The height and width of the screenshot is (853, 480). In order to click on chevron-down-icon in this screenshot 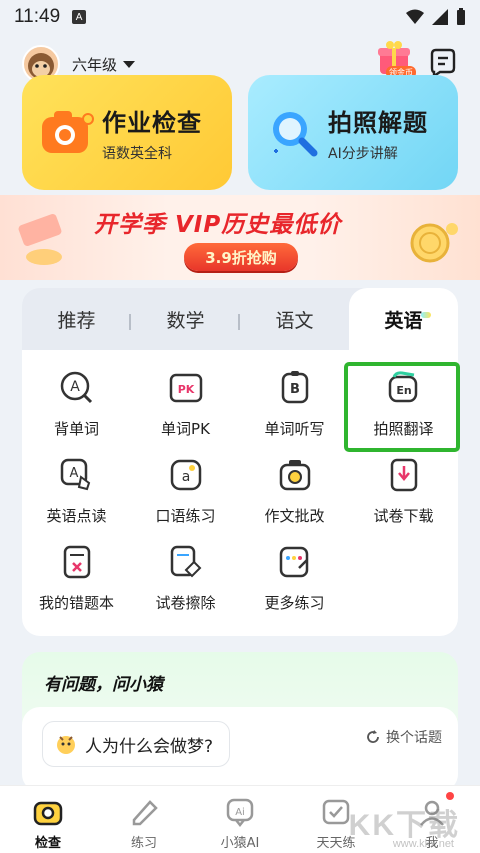, I will do `click(129, 64)`.